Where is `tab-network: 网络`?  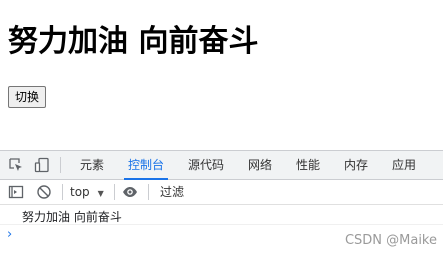
tab-network: 网络 is located at coordinates (260, 165).